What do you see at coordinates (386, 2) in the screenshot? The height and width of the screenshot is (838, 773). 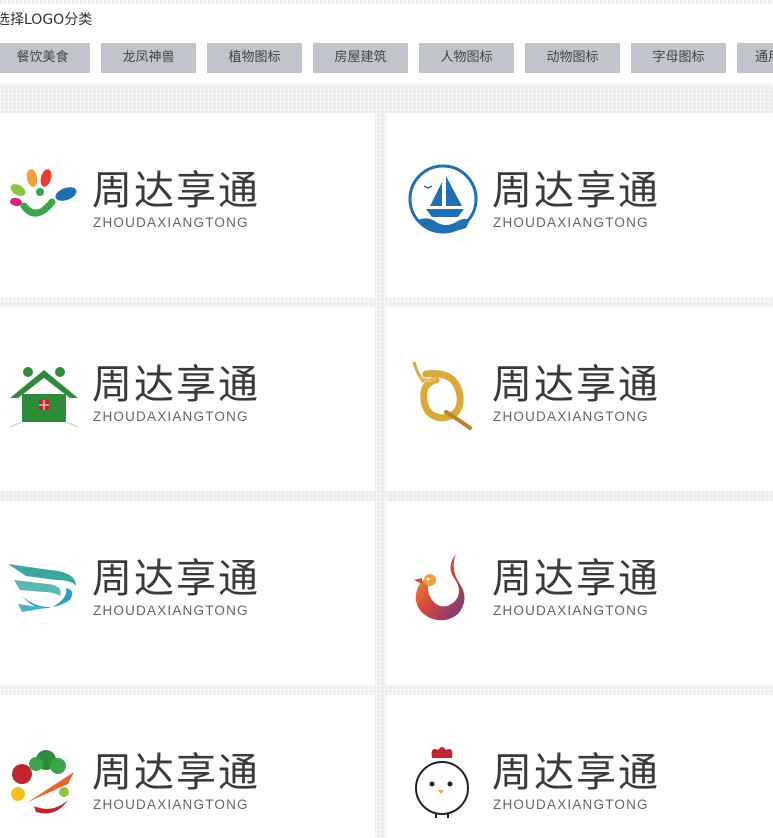 I see `top-divider` at bounding box center [386, 2].